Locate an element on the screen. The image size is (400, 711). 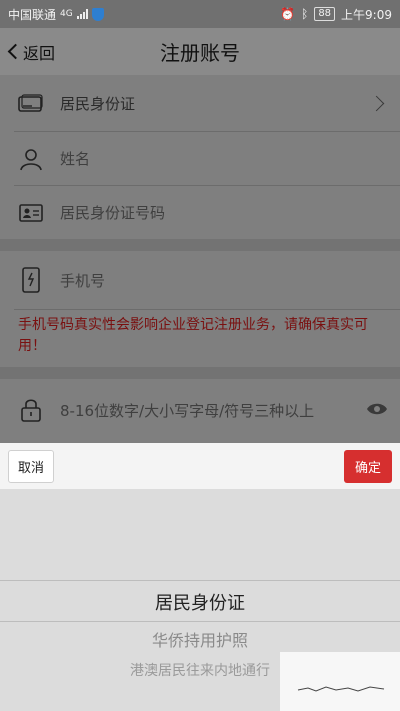
bluetooth-icon: ᛒ is located at coordinates (305, 14).